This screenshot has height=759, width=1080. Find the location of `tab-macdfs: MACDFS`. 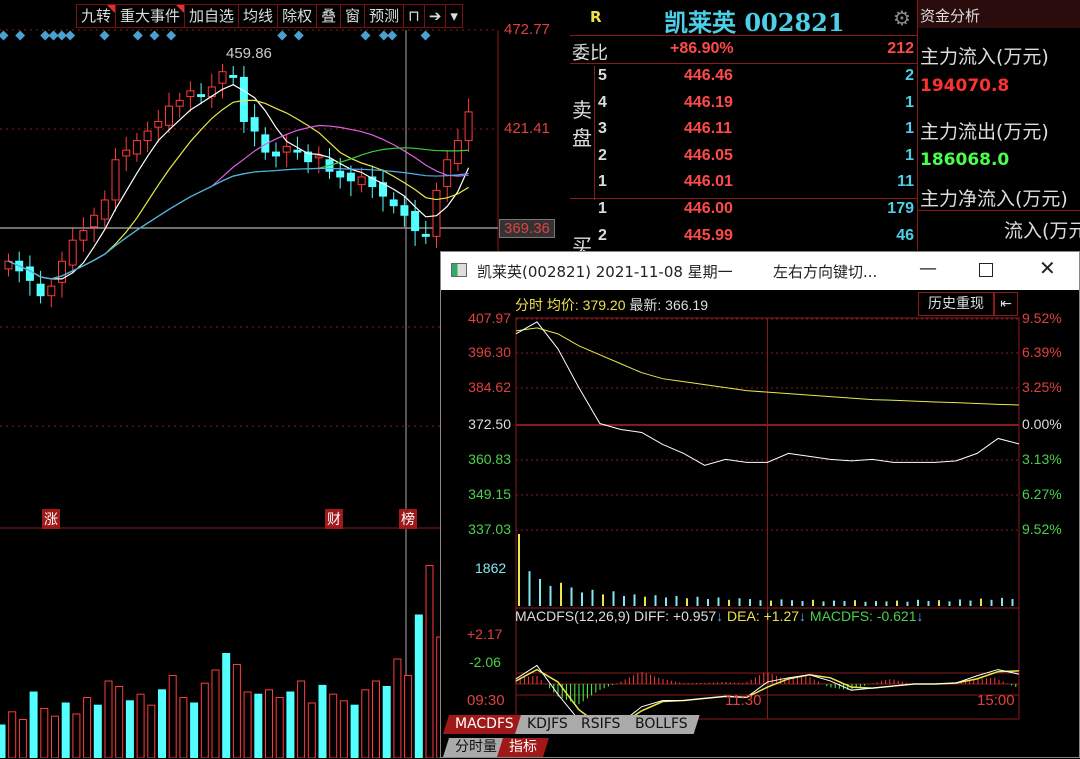

tab-macdfs: MACDFS is located at coordinates (484, 724).